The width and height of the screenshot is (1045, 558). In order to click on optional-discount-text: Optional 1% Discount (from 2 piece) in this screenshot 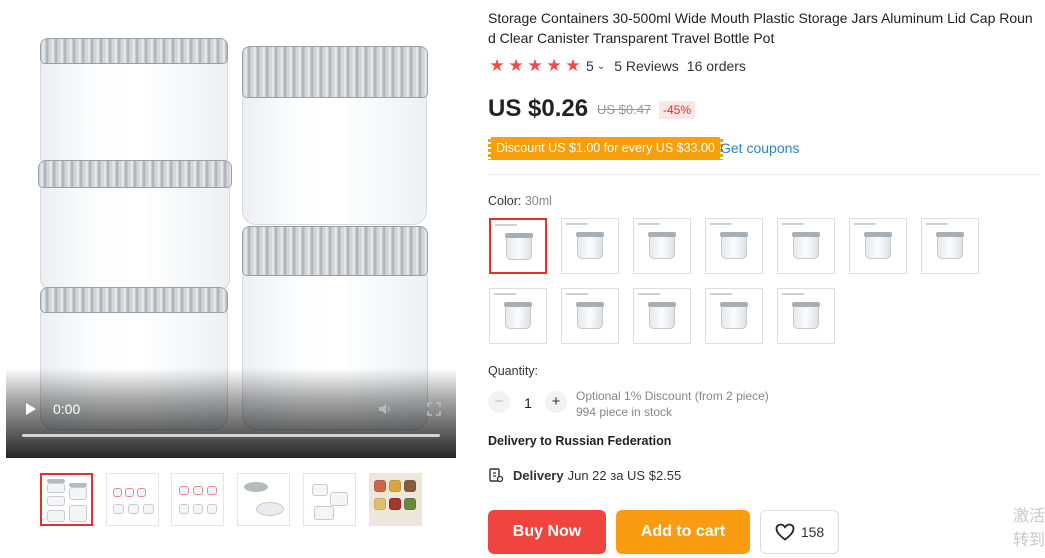, I will do `click(672, 396)`.